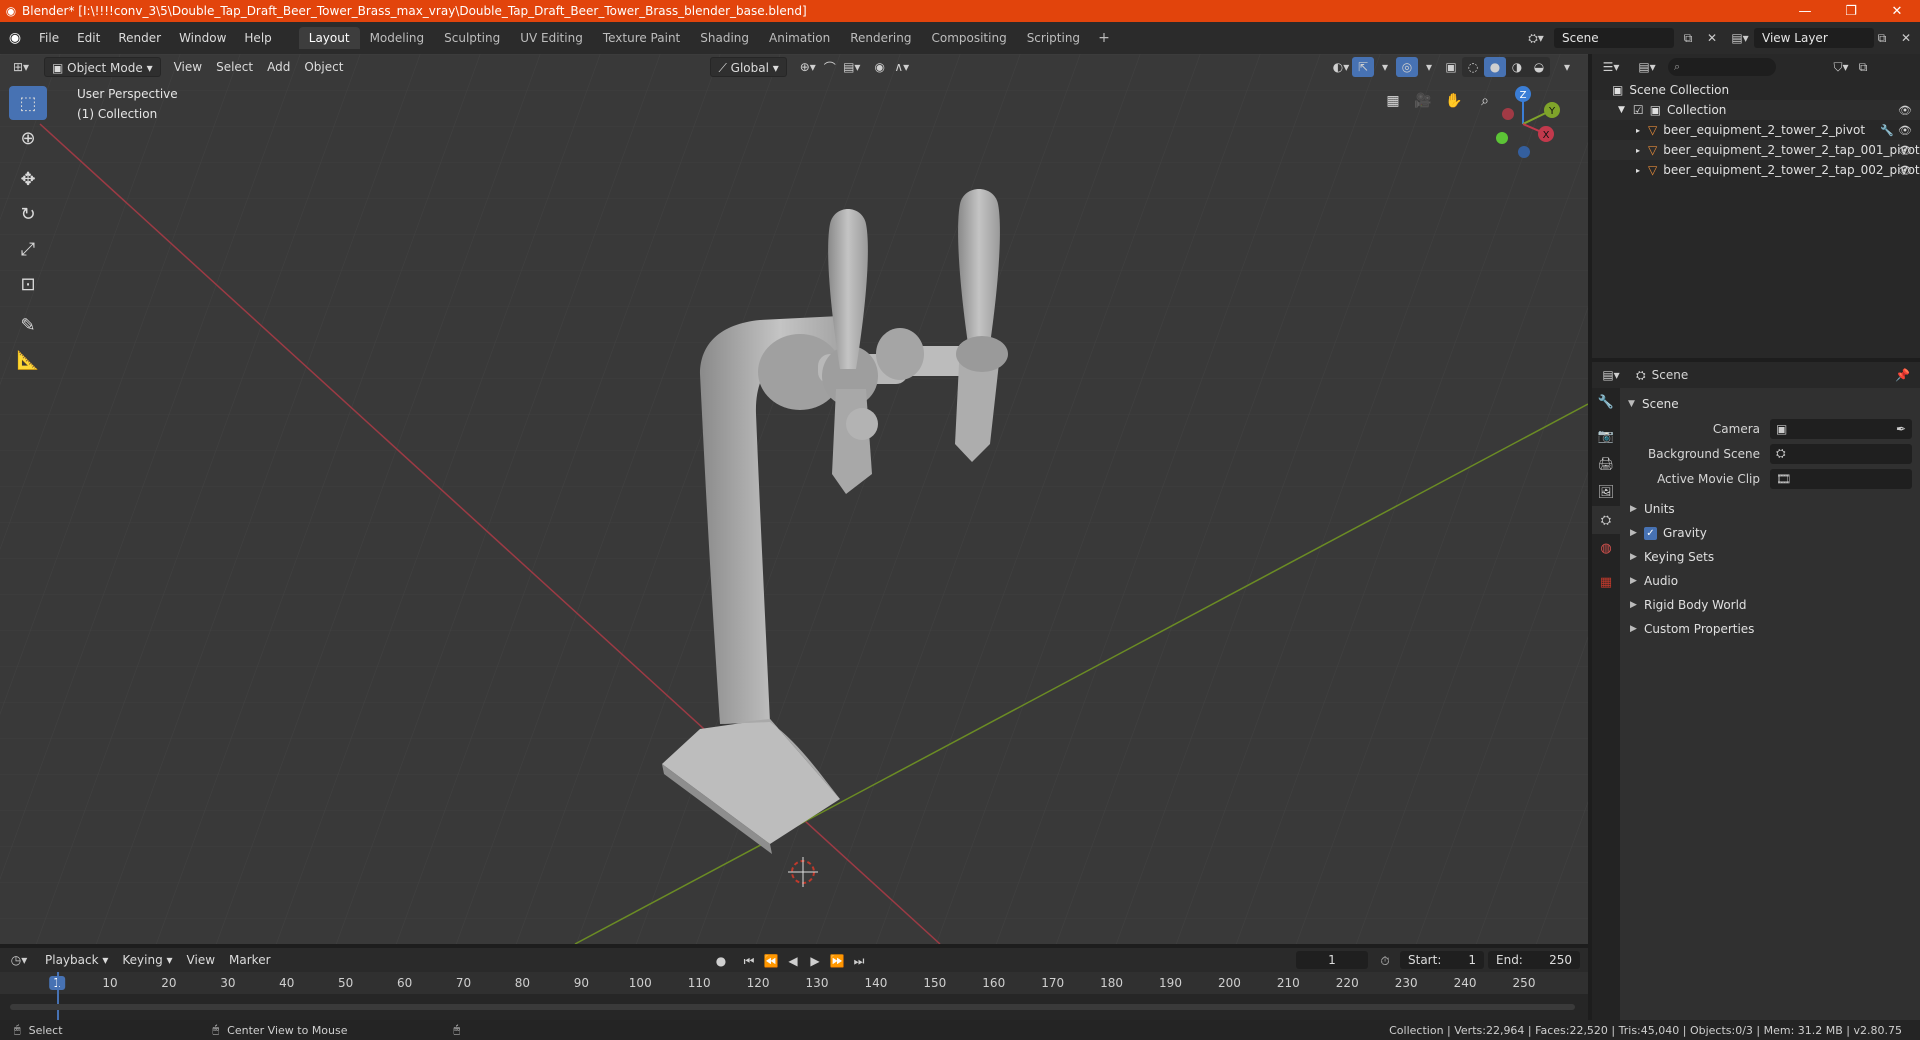  I want to click on filter-icon: ⛉▾, so click(1841, 67).